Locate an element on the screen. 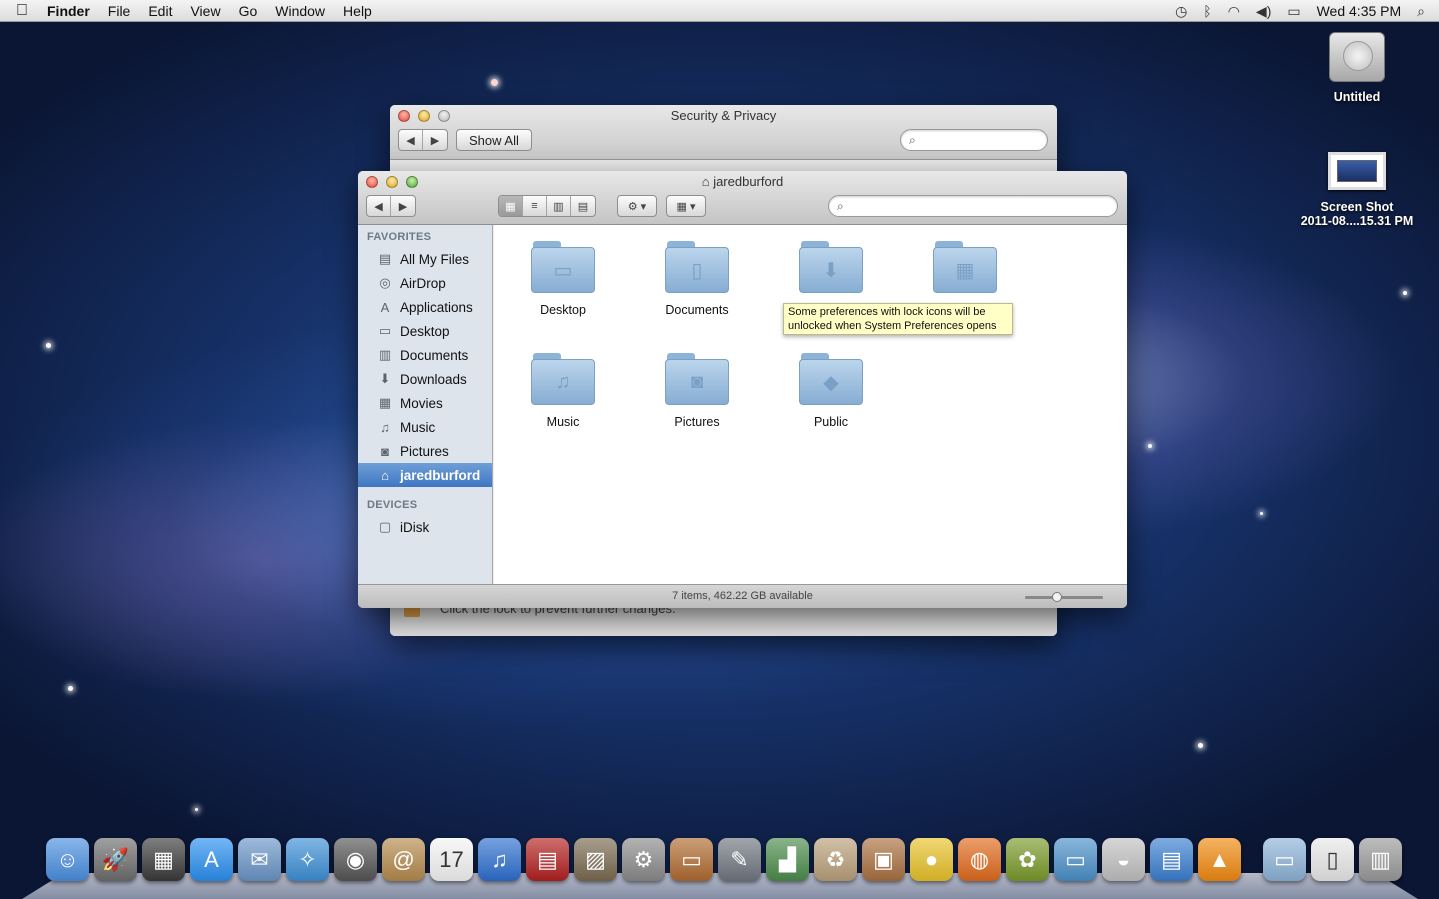  sidebar-item-applications: A Applications is located at coordinates (425, 307).